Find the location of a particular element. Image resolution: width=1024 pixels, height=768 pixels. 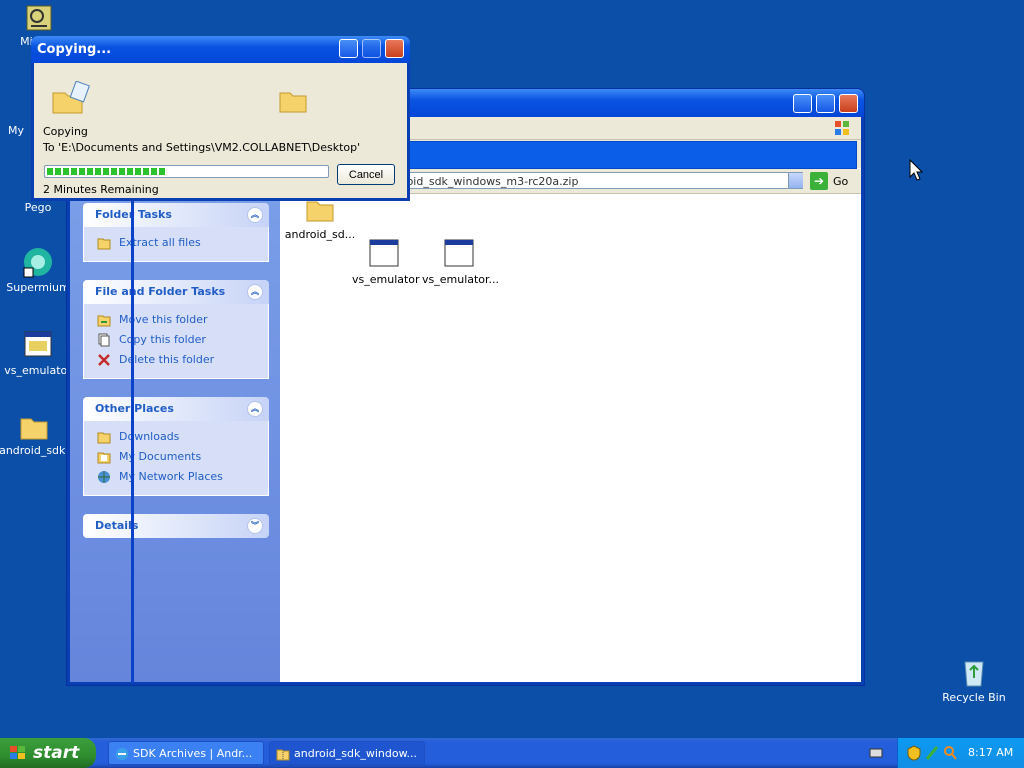

desktop-icon-label: Supermium is located at coordinates (38, 287).